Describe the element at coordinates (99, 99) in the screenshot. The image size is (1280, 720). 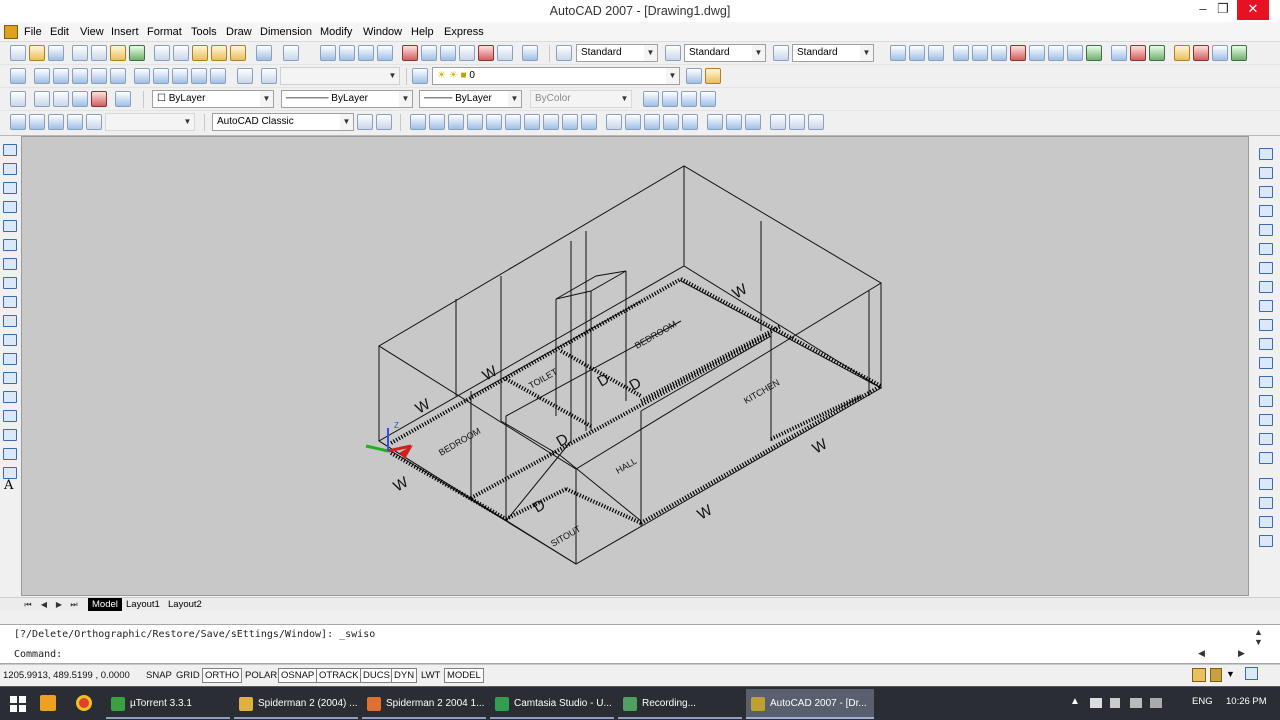
I see `realistic-icon` at that location.